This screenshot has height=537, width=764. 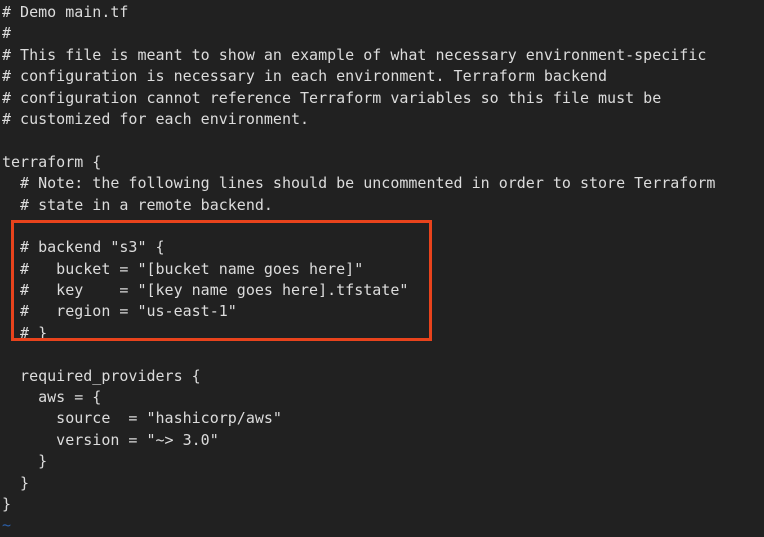 I want to click on code-line: # bucket = "[bucket name goes here]", so click(x=183, y=268).